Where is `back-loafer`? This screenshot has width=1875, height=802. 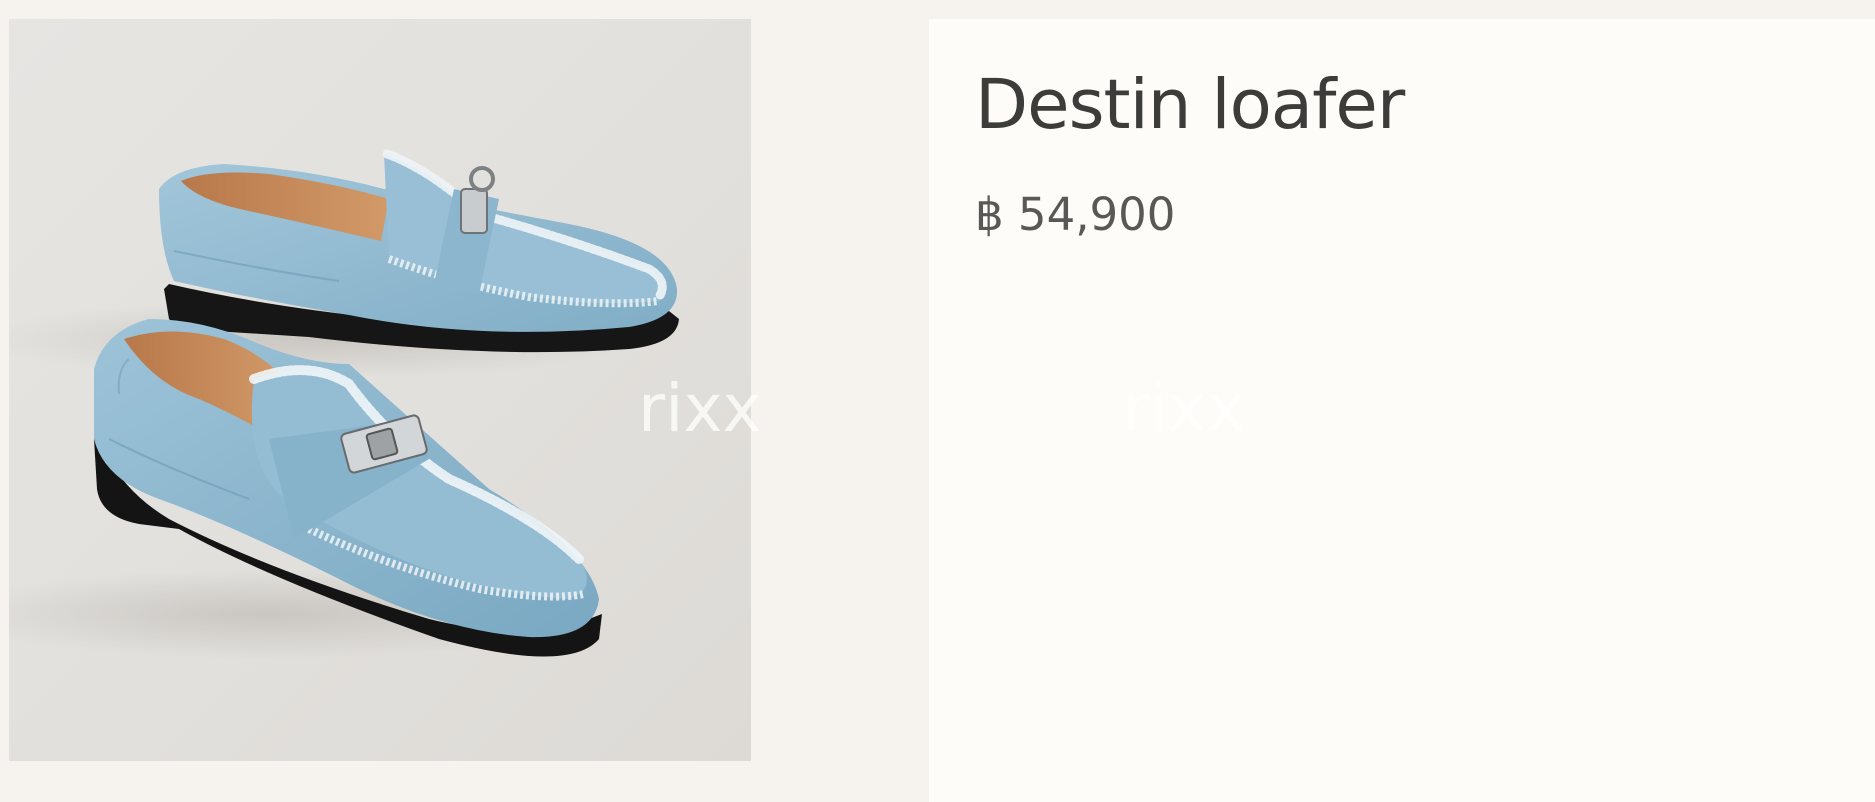 back-loafer is located at coordinates (419, 251).